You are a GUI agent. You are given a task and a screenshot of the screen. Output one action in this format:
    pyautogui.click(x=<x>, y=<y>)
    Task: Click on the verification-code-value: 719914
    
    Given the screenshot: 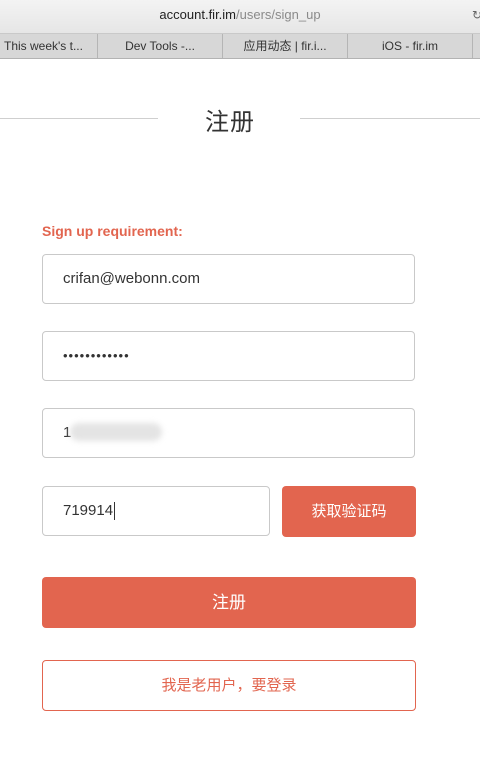 What is the action you would take?
    pyautogui.click(x=88, y=510)
    